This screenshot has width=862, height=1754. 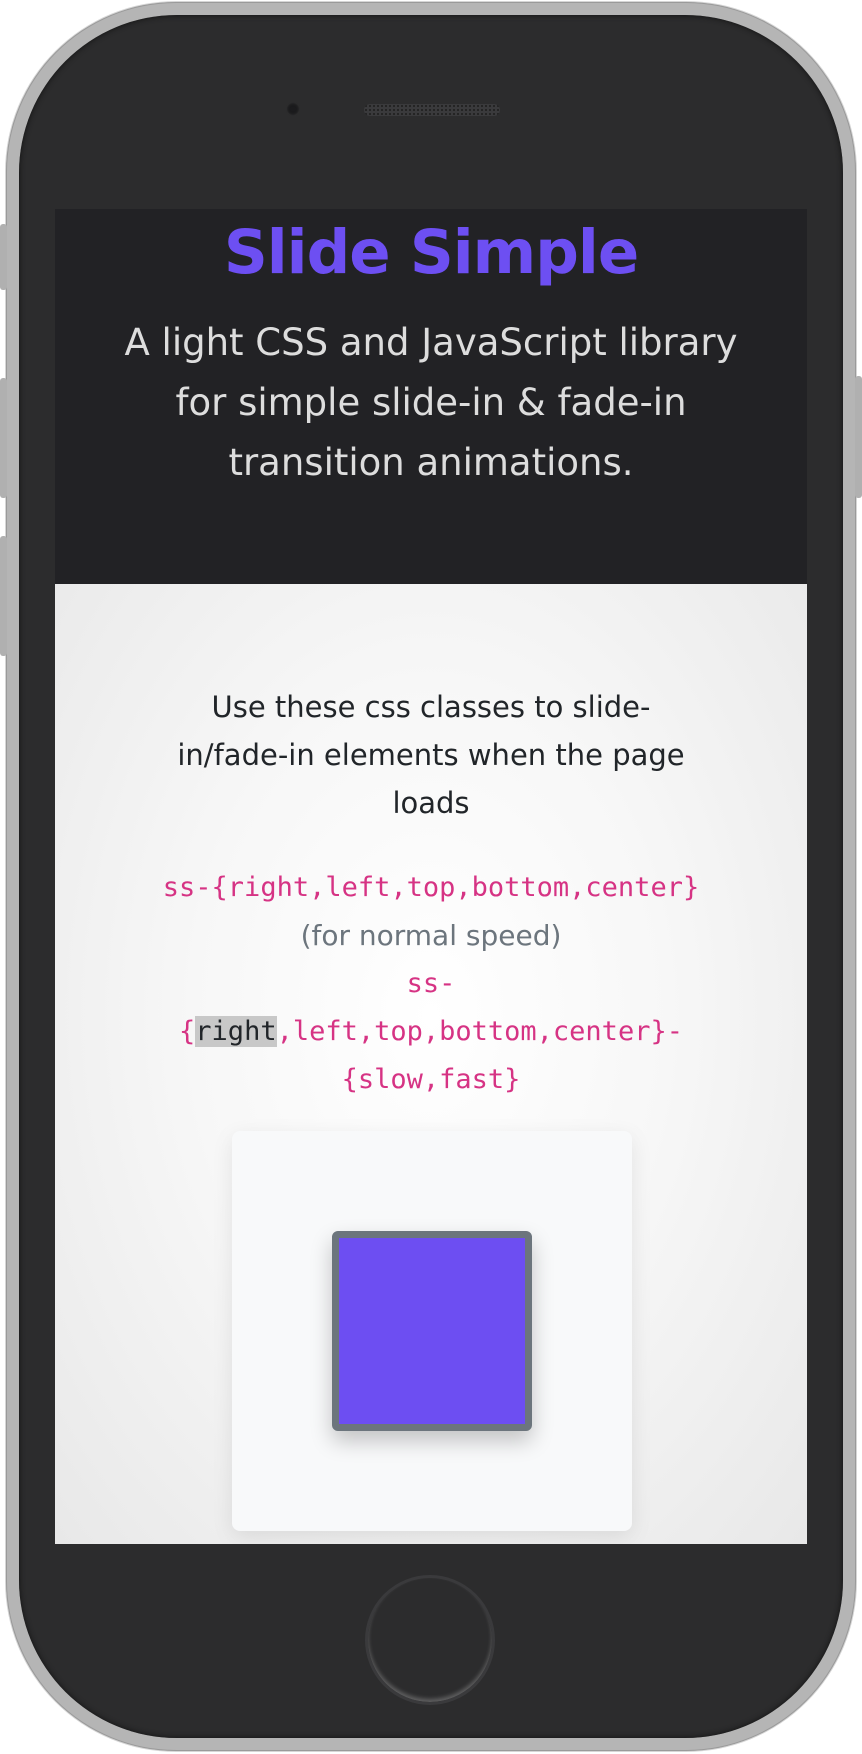 I want to click on animated-demo-box, so click(x=432, y=1331).